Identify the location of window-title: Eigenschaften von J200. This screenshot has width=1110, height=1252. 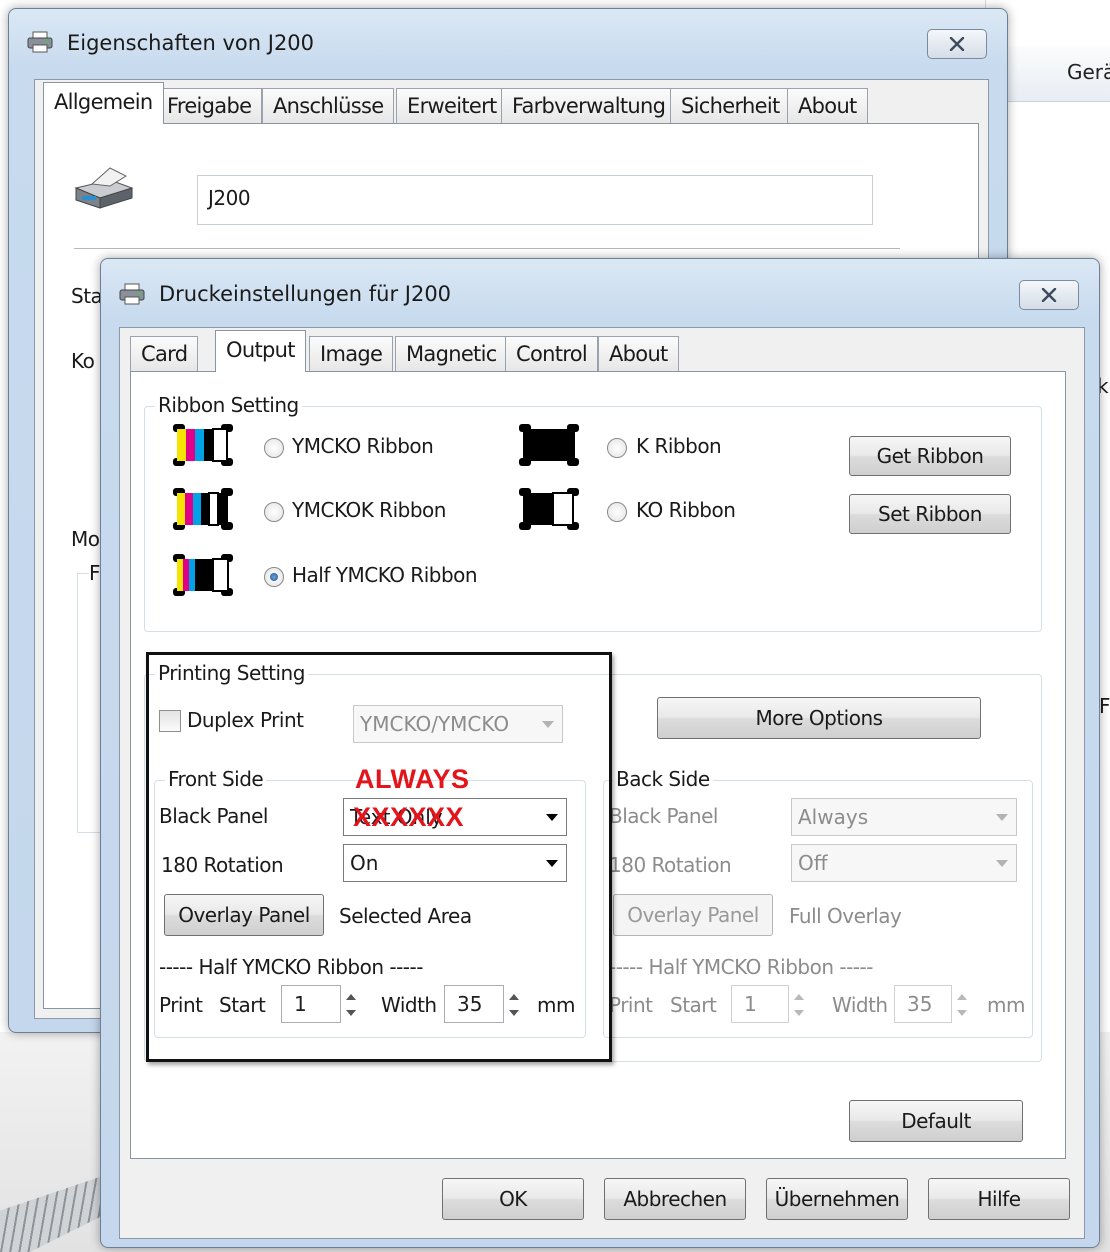
(191, 43).